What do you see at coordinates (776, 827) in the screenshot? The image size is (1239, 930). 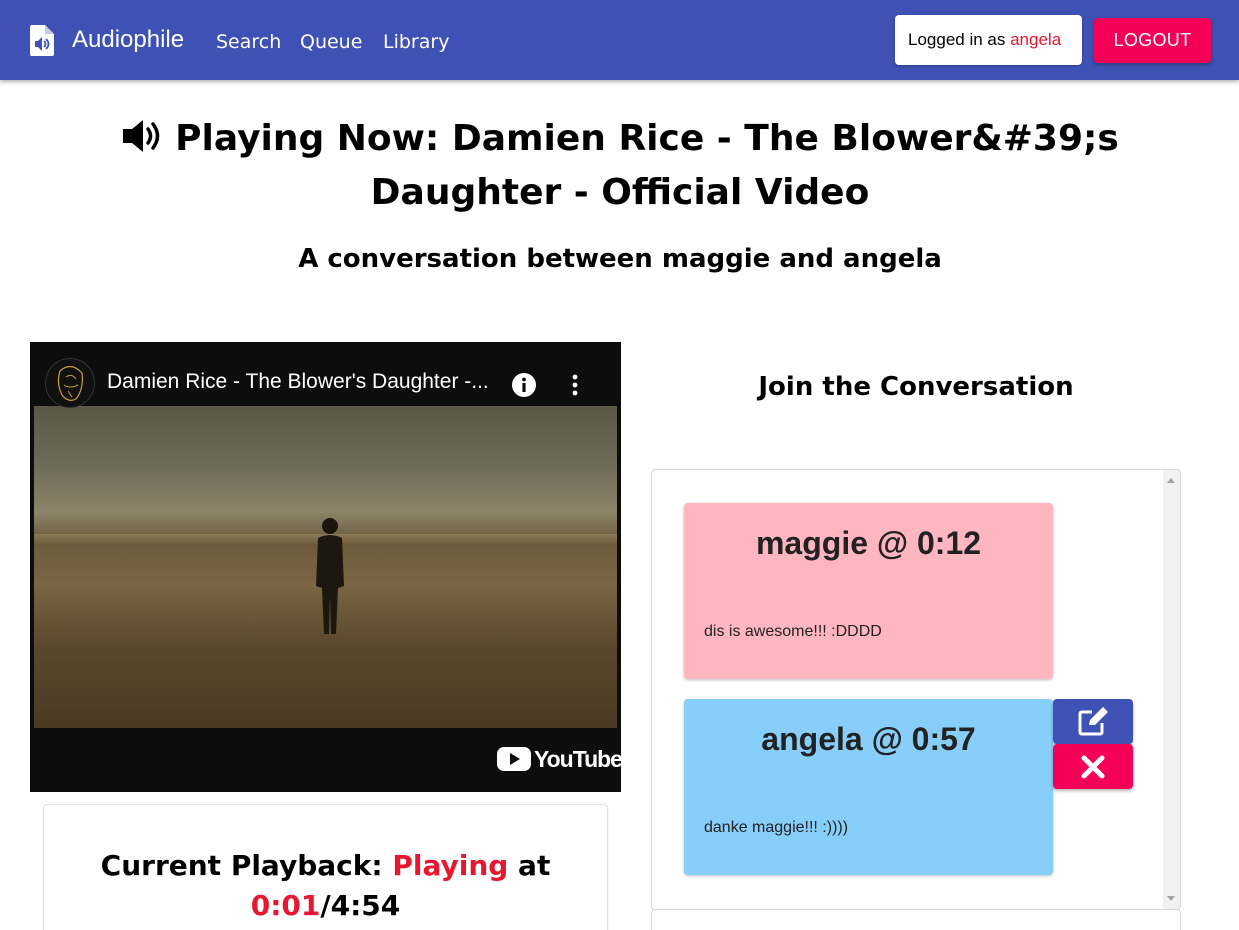 I see `comment-text: danke maggie!!! :))))` at bounding box center [776, 827].